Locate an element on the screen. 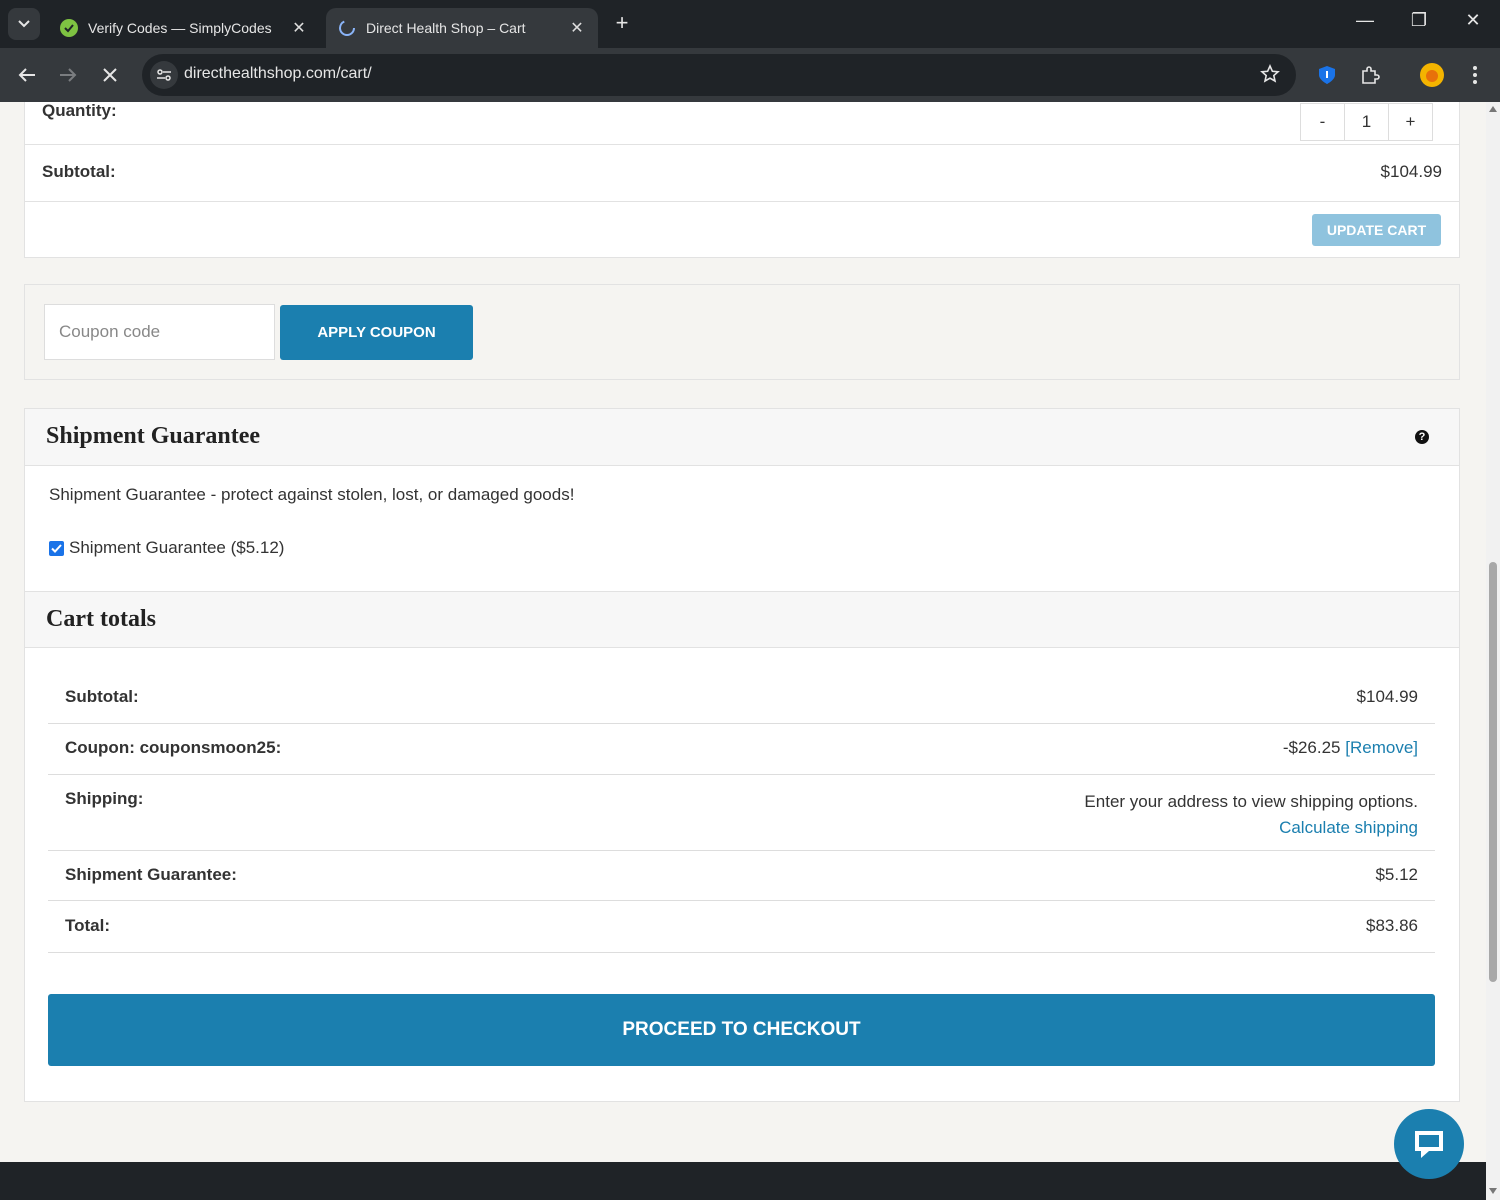 This screenshot has height=1200, width=1500. calculate-shipping-link: Calculate shipping is located at coordinates (1251, 828).